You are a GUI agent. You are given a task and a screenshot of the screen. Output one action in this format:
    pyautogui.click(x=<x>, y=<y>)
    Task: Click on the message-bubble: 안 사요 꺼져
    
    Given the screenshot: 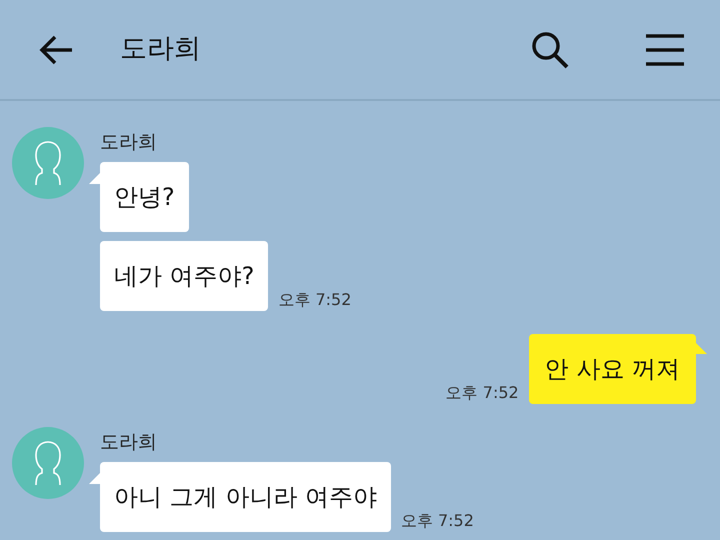 What is the action you would take?
    pyautogui.click(x=612, y=369)
    